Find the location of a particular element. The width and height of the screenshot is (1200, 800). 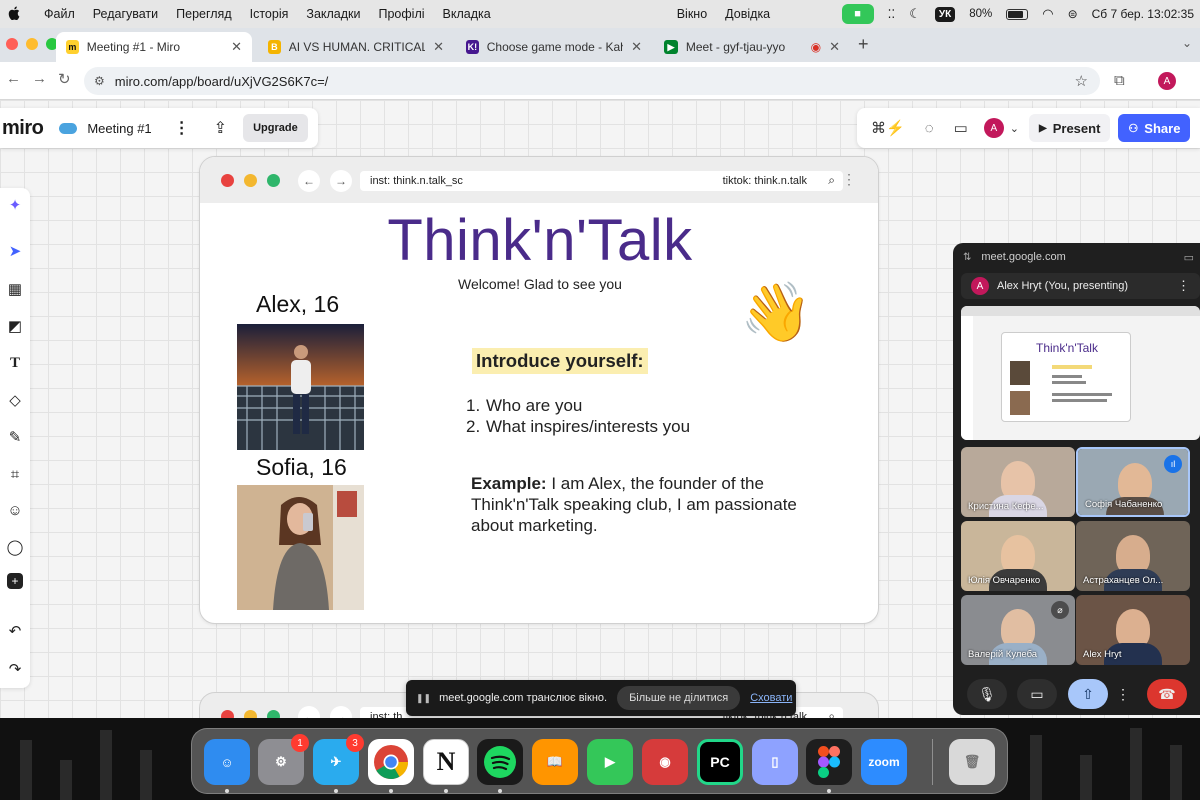

pycharm-icon: PC is located at coordinates (720, 762).